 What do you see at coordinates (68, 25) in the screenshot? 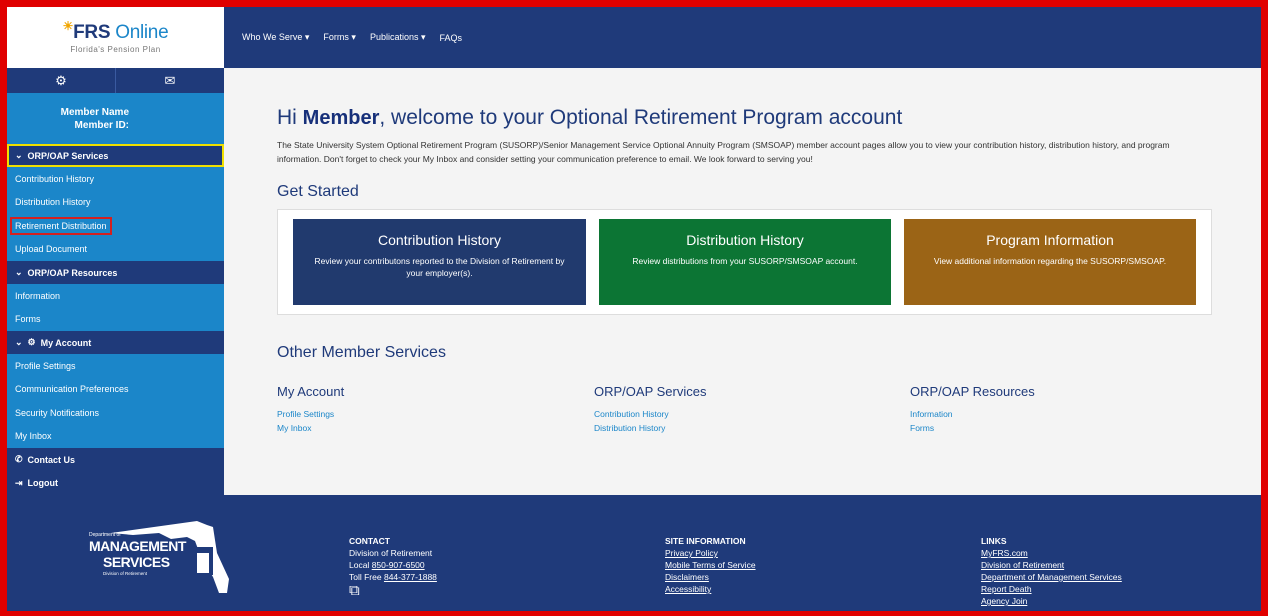
I see `sun-icon: ☀` at bounding box center [68, 25].